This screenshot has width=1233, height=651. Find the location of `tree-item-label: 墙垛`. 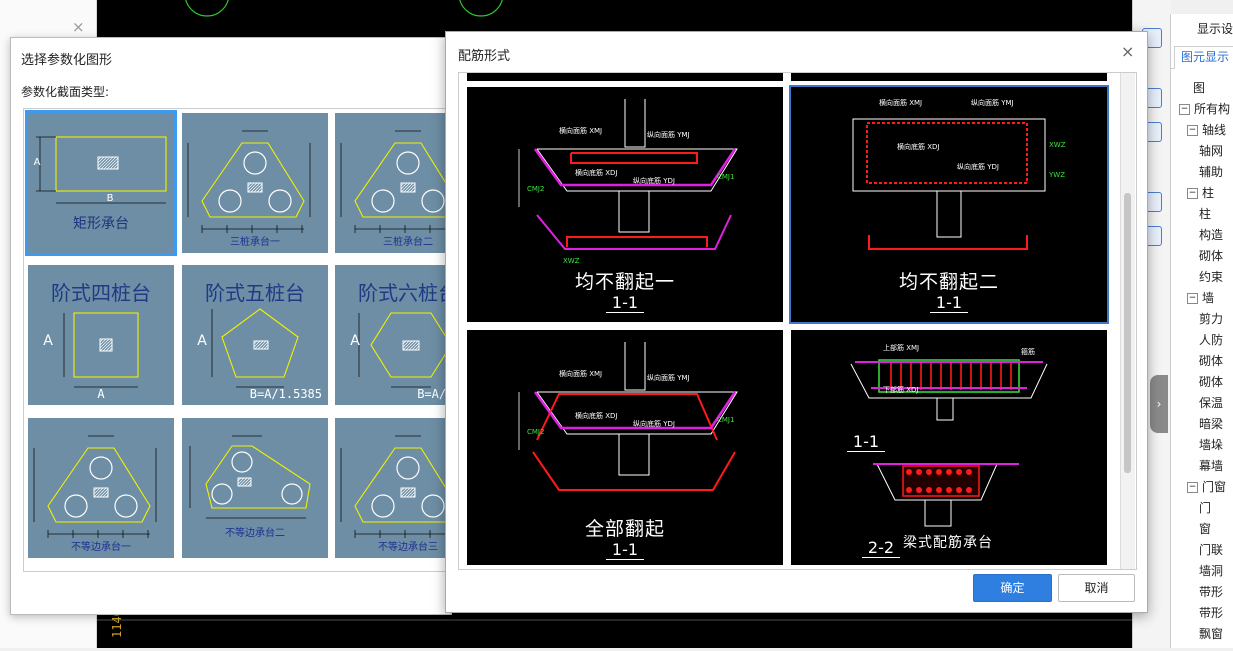

tree-item-label: 墙垛 is located at coordinates (1211, 445).